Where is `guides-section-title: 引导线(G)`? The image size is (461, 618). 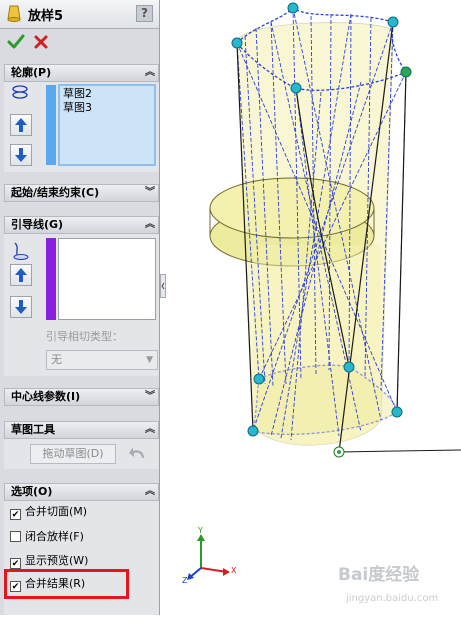 guides-section-title: 引导线(G) is located at coordinates (37, 224).